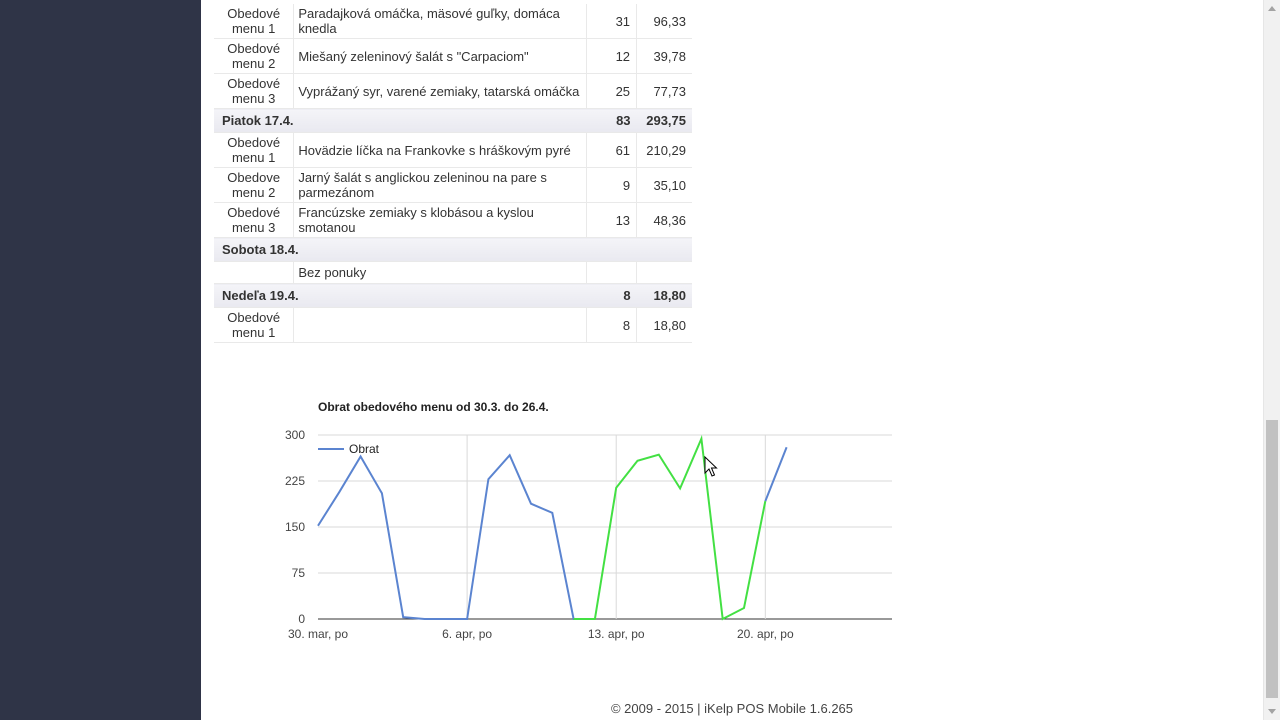 This screenshot has width=1280, height=720. I want to click on day-total-count: 8, so click(611, 295).